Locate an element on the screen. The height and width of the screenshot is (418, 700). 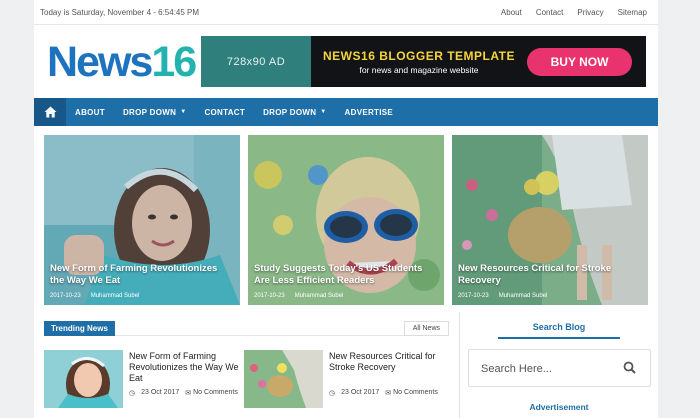
top-links: About Contact Privacy Sitemap is located at coordinates (574, 12).